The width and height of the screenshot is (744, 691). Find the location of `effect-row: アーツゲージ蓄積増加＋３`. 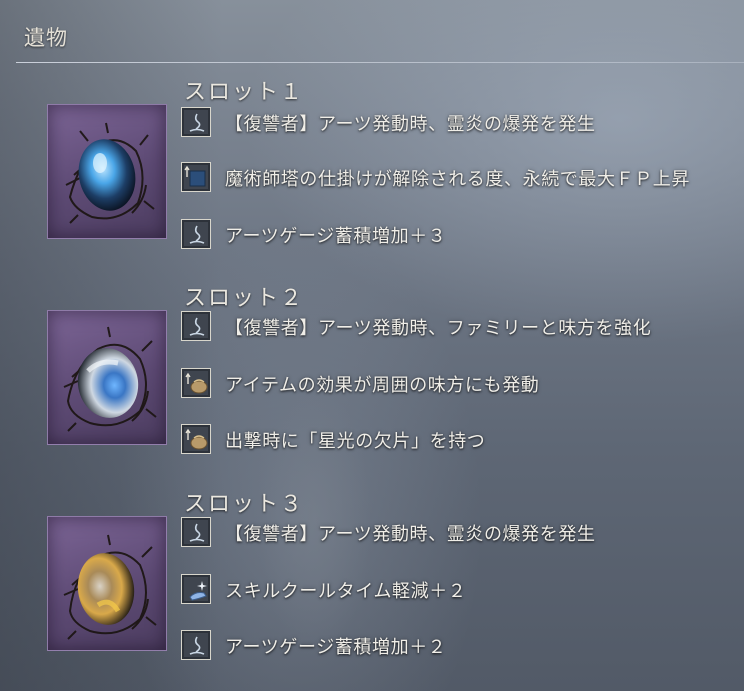

effect-row: アーツゲージ蓄積増加＋３ is located at coordinates (461, 235).